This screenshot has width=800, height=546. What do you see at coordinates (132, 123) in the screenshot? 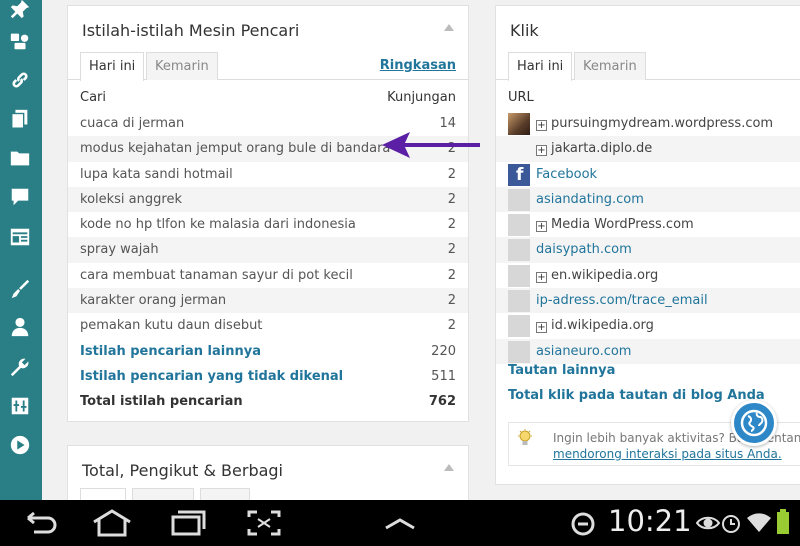
I see `term: cuaca di jerman` at bounding box center [132, 123].